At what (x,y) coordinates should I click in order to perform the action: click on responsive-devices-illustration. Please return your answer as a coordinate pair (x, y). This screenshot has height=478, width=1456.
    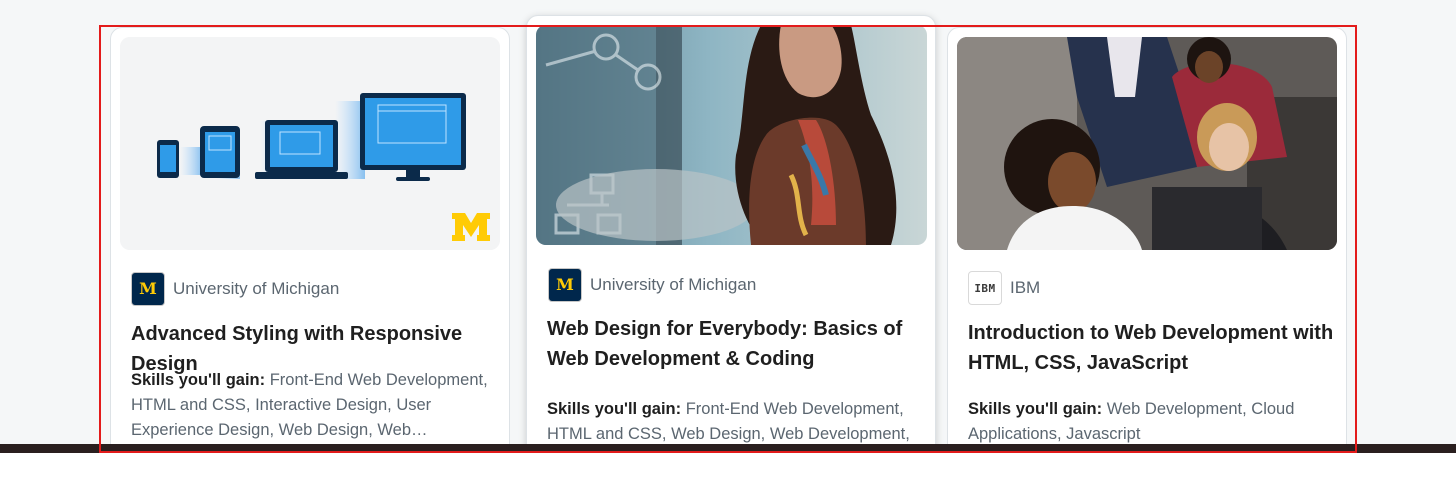
    Looking at the image, I should click on (310, 143).